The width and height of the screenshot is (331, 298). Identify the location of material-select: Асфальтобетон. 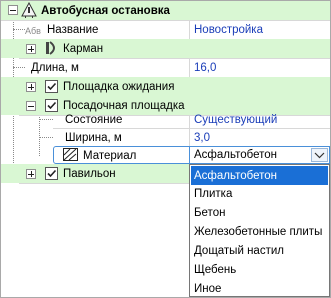
(259, 155).